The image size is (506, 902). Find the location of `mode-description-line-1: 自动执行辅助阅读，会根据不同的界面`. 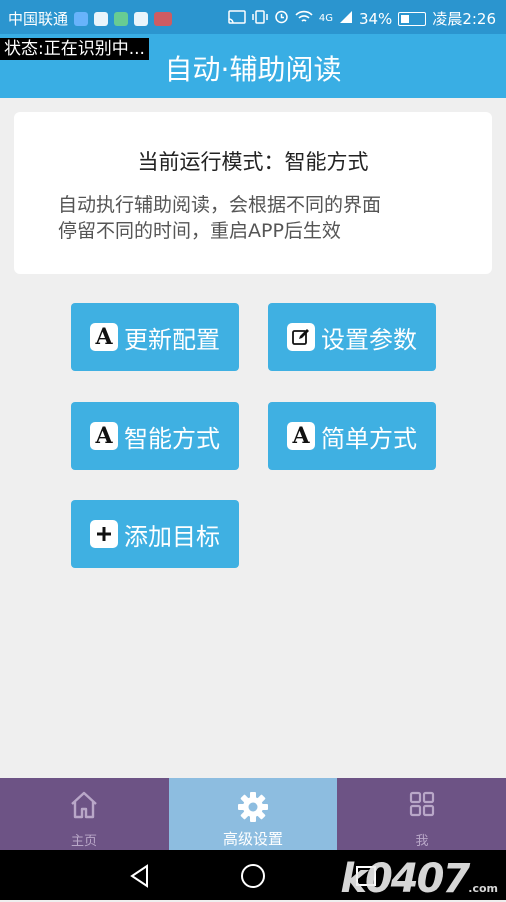

mode-description-line-1: 自动执行辅助阅读，会根据不同的界面 is located at coordinates (220, 205).